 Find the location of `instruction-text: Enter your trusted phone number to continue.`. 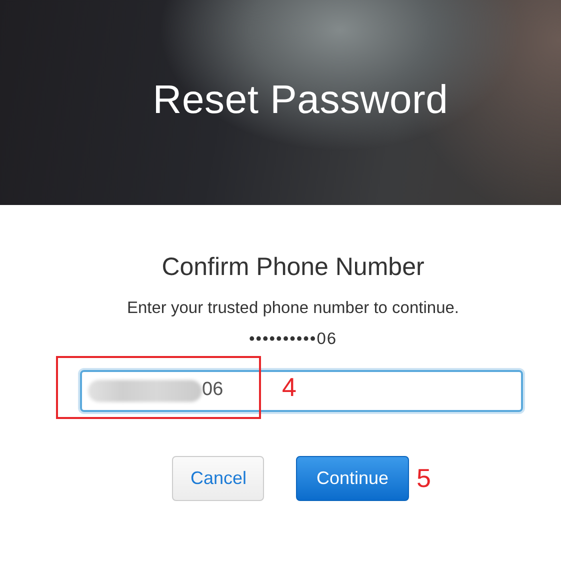

instruction-text: Enter your trusted phone number to continue. is located at coordinates (293, 308).